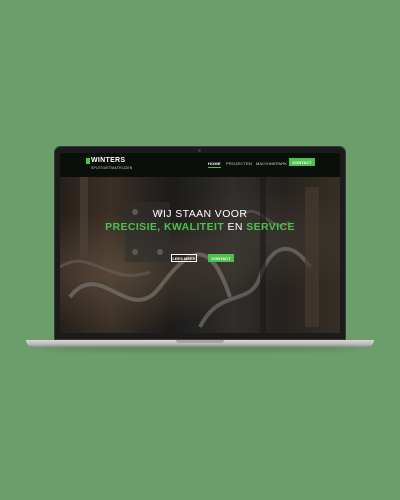  What do you see at coordinates (108, 160) in the screenshot?
I see `logo-title: WINTERS` at bounding box center [108, 160].